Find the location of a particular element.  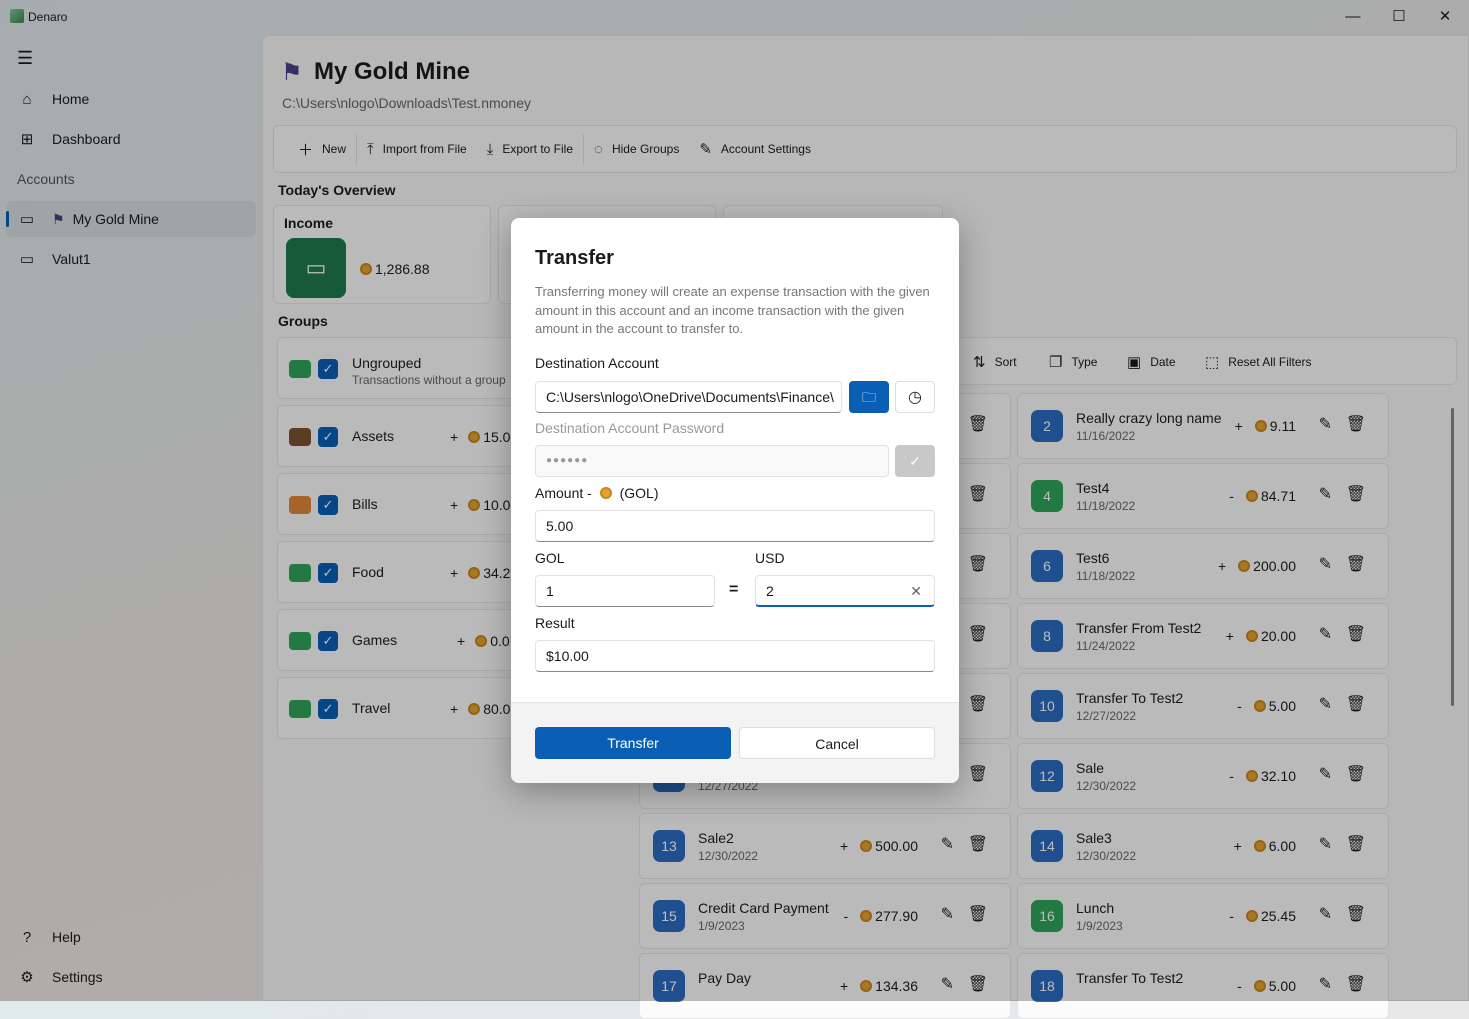

label-suffix: (GOL) is located at coordinates (639, 493).